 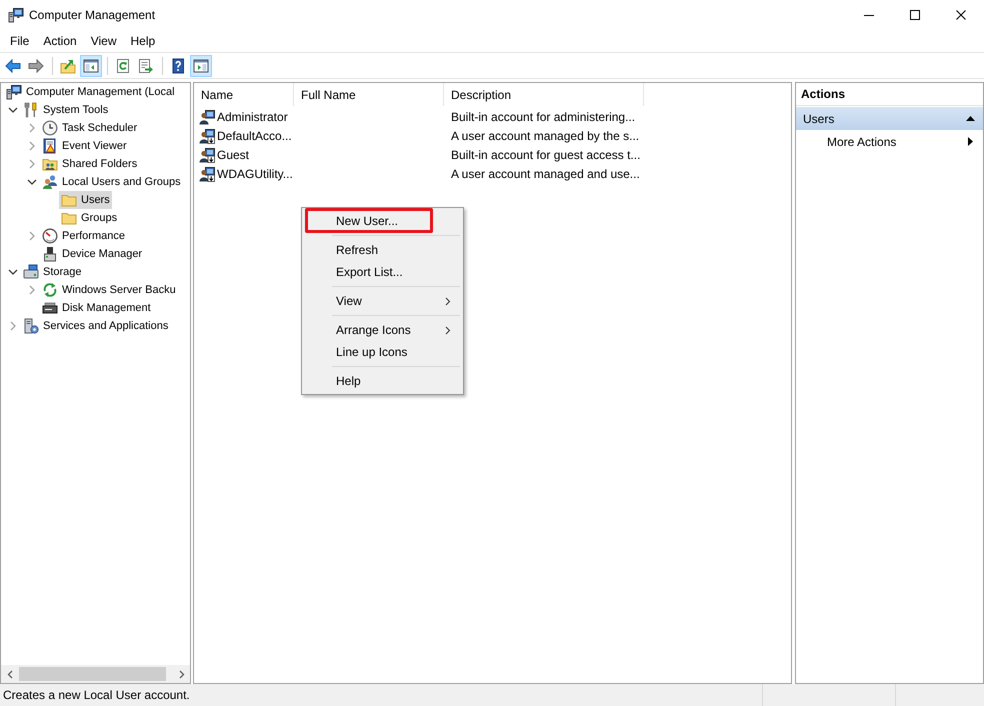 I want to click on column-header: Description, so click(x=544, y=94).